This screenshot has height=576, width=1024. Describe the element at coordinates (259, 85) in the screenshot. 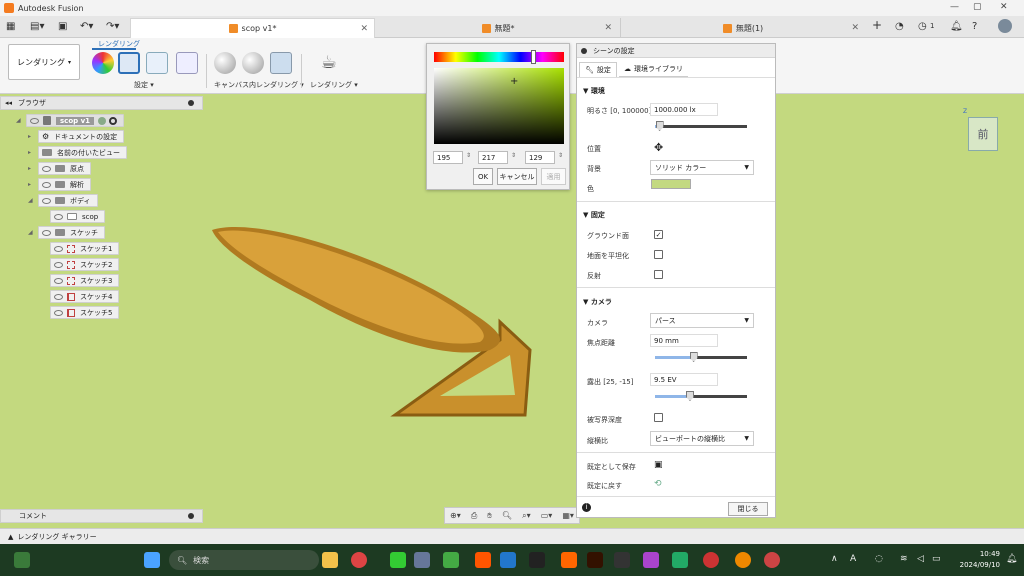

I see `group-canvas-label: キャンバス内レンダリング ▾` at that location.